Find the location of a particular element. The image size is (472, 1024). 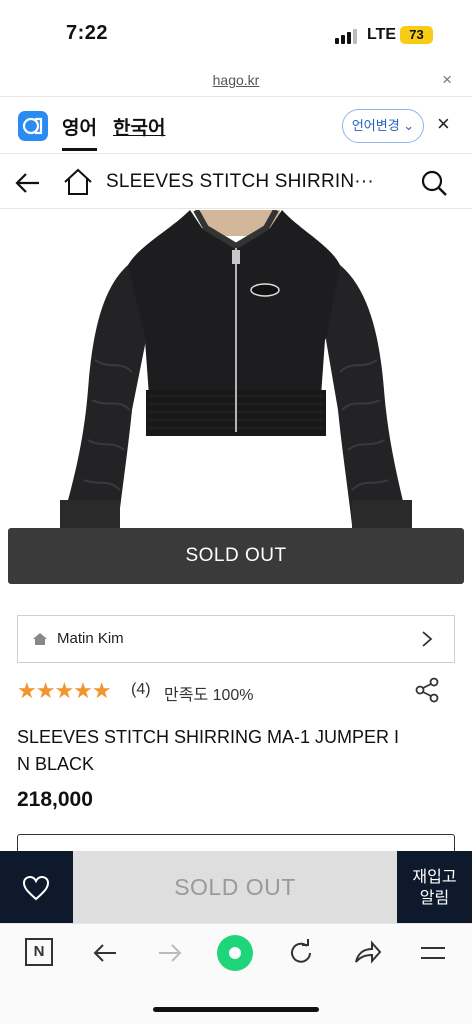

translate-app-icon is located at coordinates (33, 126).